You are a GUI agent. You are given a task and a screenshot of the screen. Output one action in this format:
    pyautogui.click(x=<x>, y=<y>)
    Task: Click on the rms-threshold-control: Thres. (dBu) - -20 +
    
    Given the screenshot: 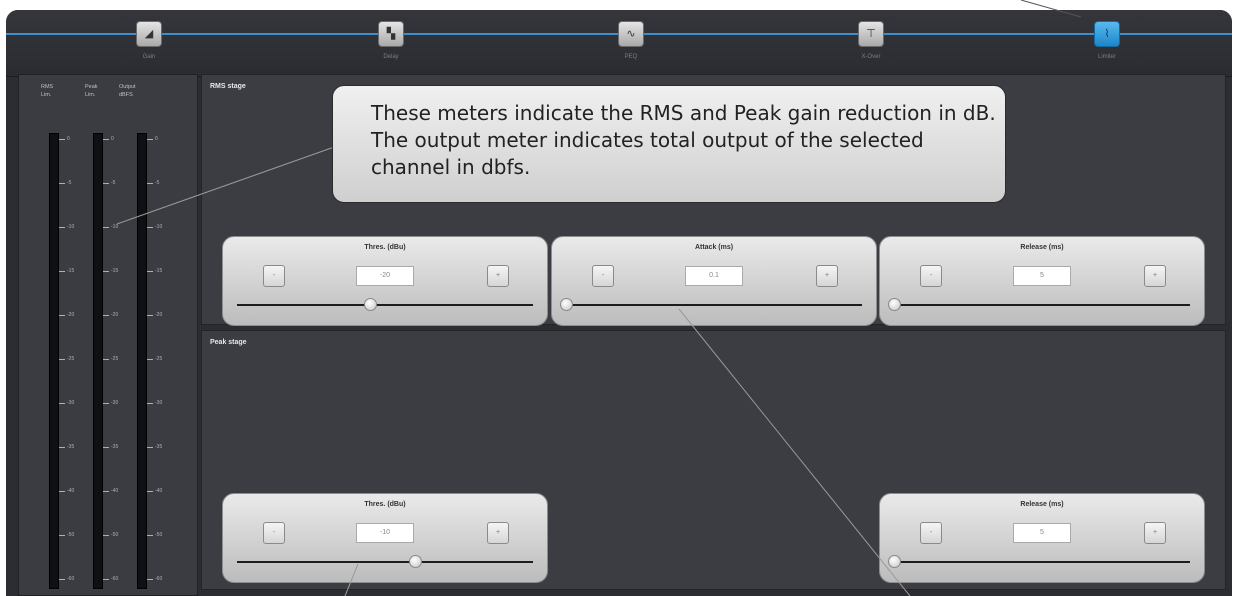 What is the action you would take?
    pyautogui.click(x=385, y=281)
    